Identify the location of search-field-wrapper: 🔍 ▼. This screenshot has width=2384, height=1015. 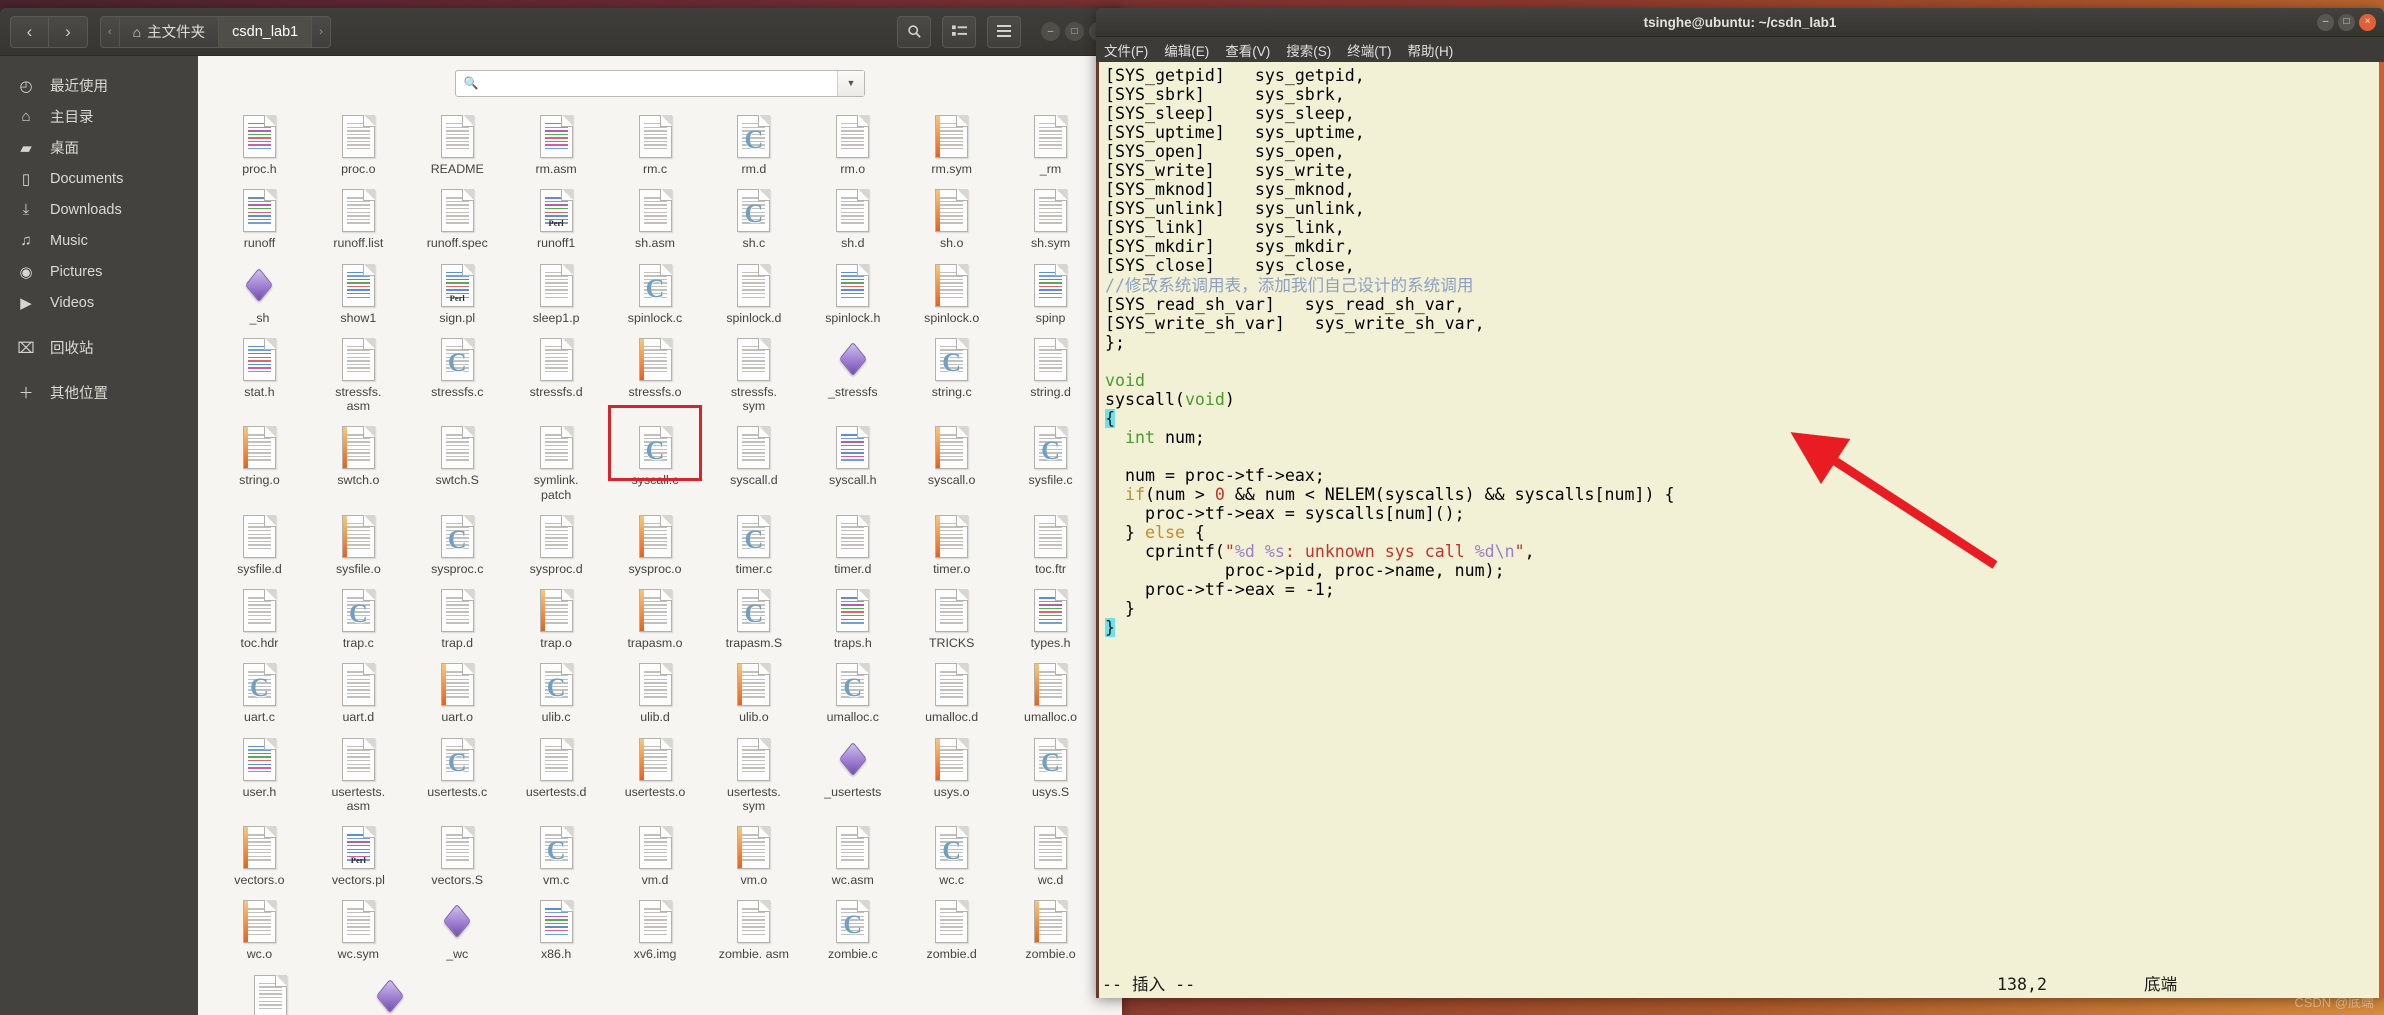
(660, 83).